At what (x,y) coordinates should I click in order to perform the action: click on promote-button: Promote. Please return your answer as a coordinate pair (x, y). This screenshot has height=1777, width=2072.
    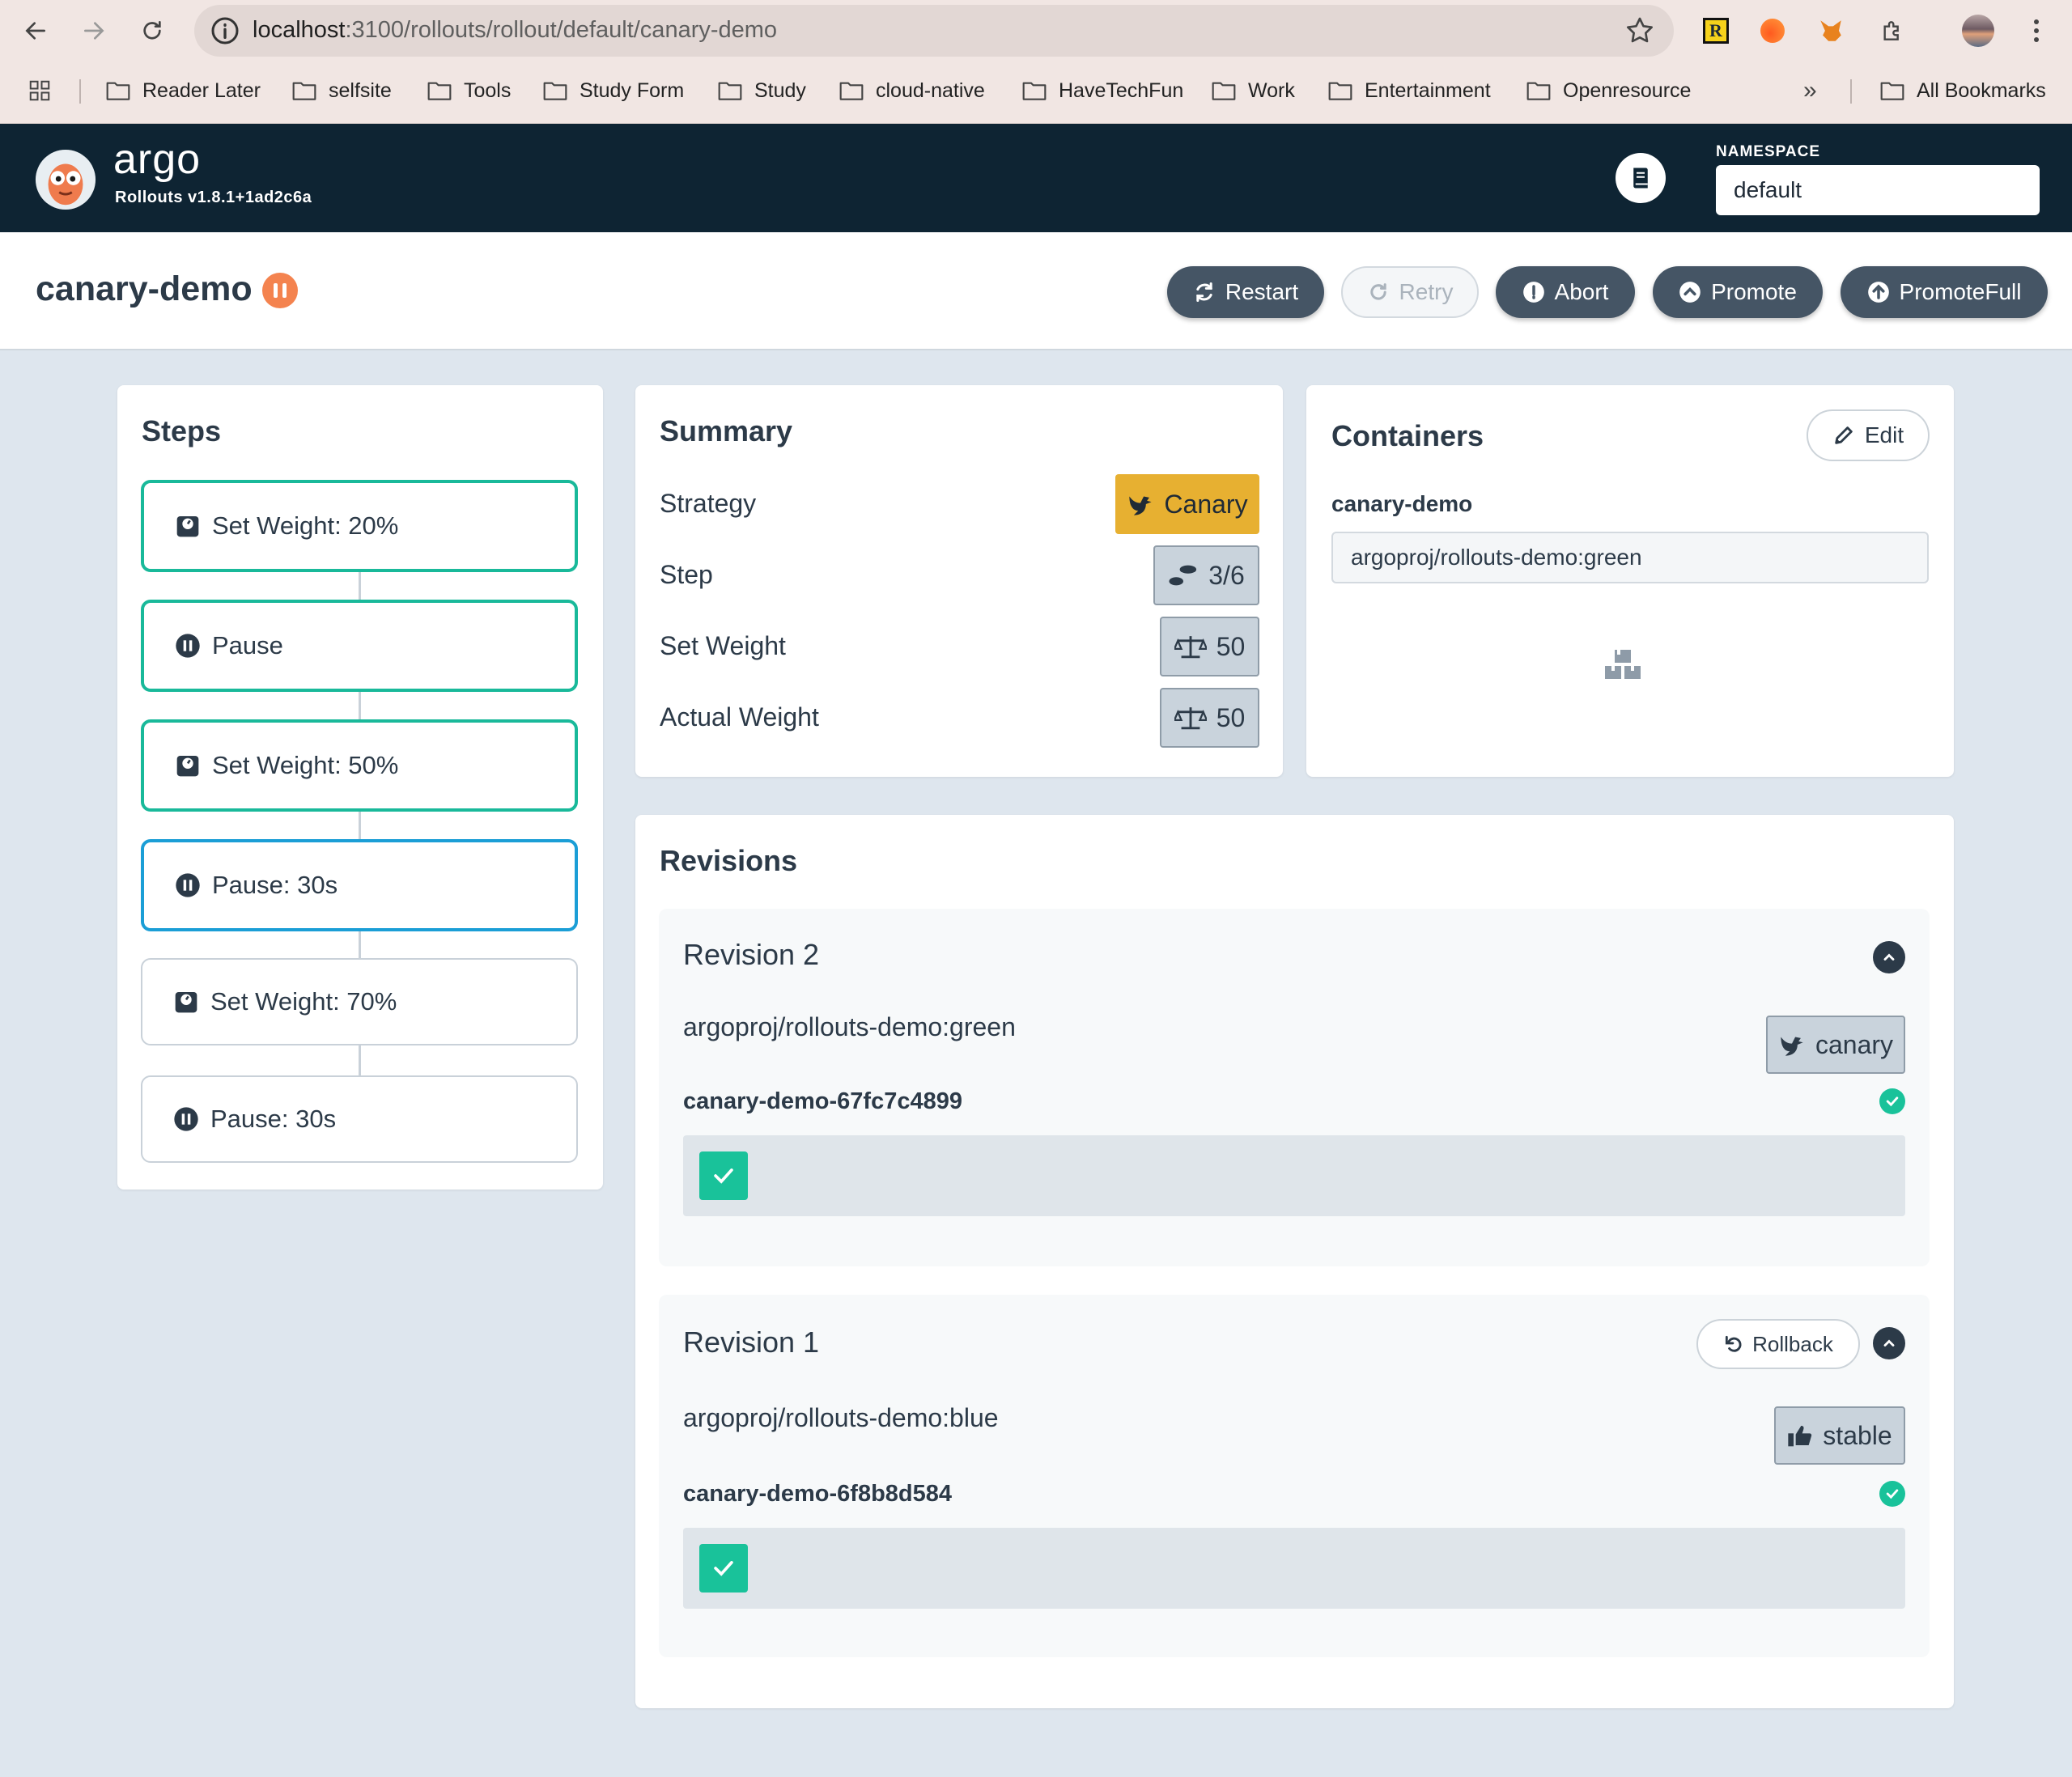
    Looking at the image, I should click on (1738, 292).